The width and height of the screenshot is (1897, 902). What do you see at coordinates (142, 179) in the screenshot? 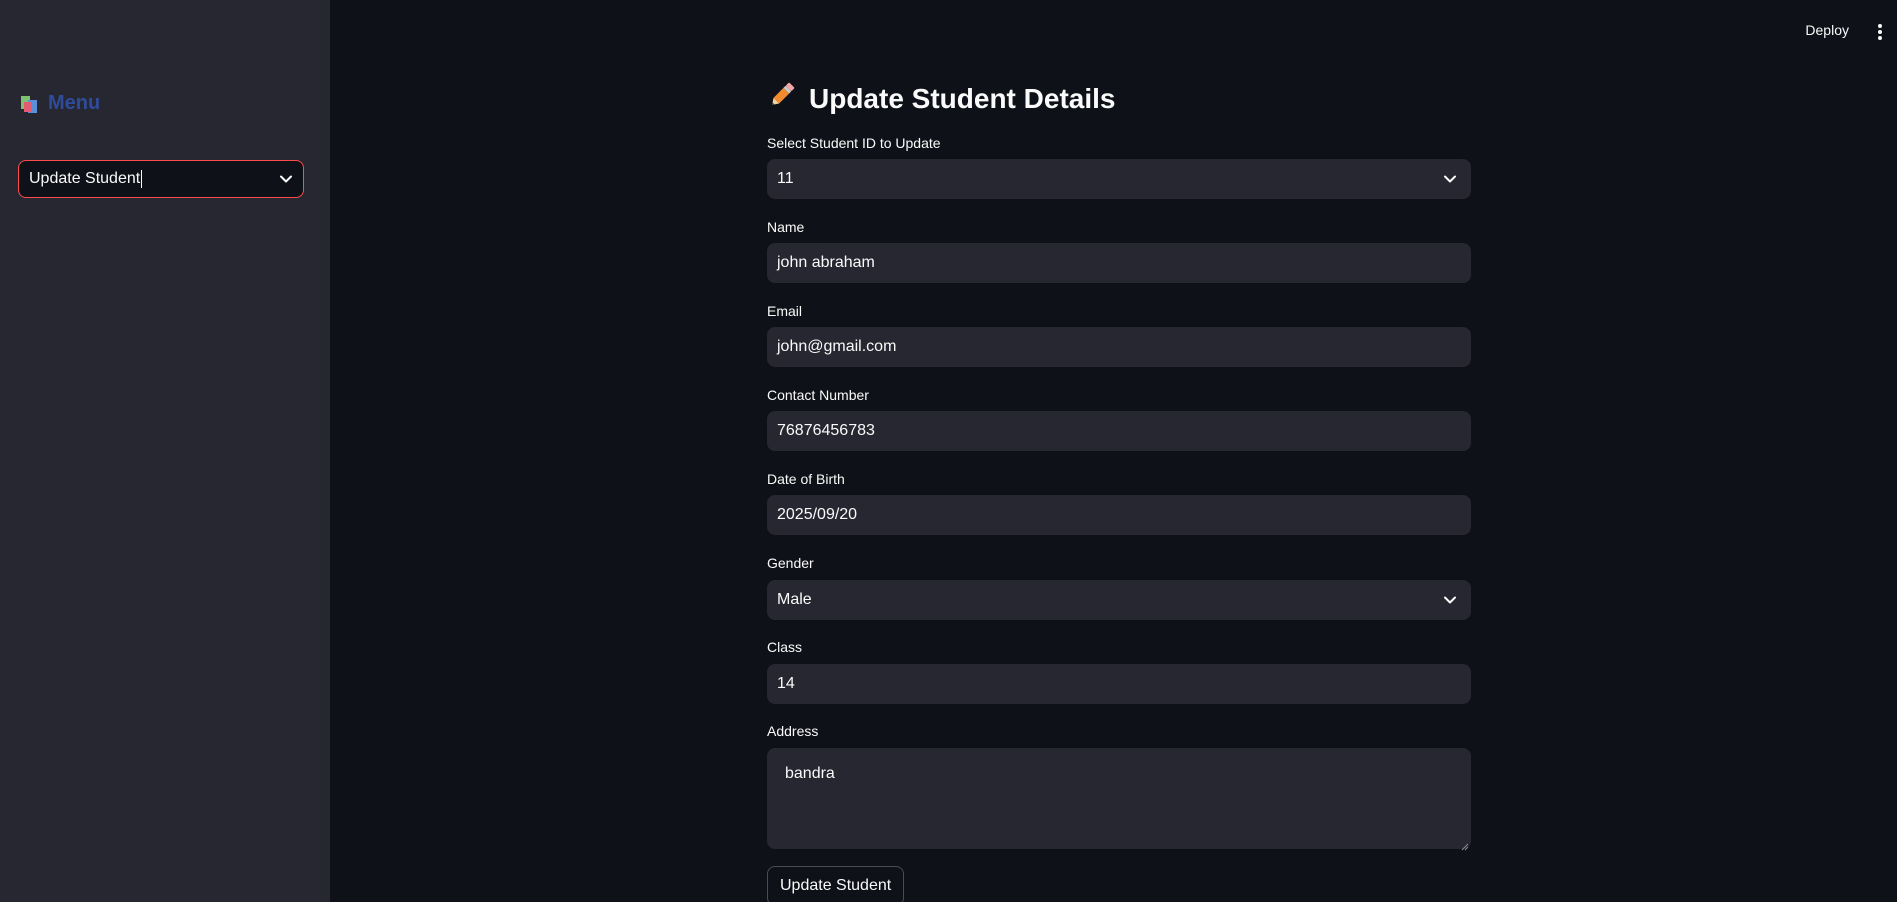
I see `text-cursor` at bounding box center [142, 179].